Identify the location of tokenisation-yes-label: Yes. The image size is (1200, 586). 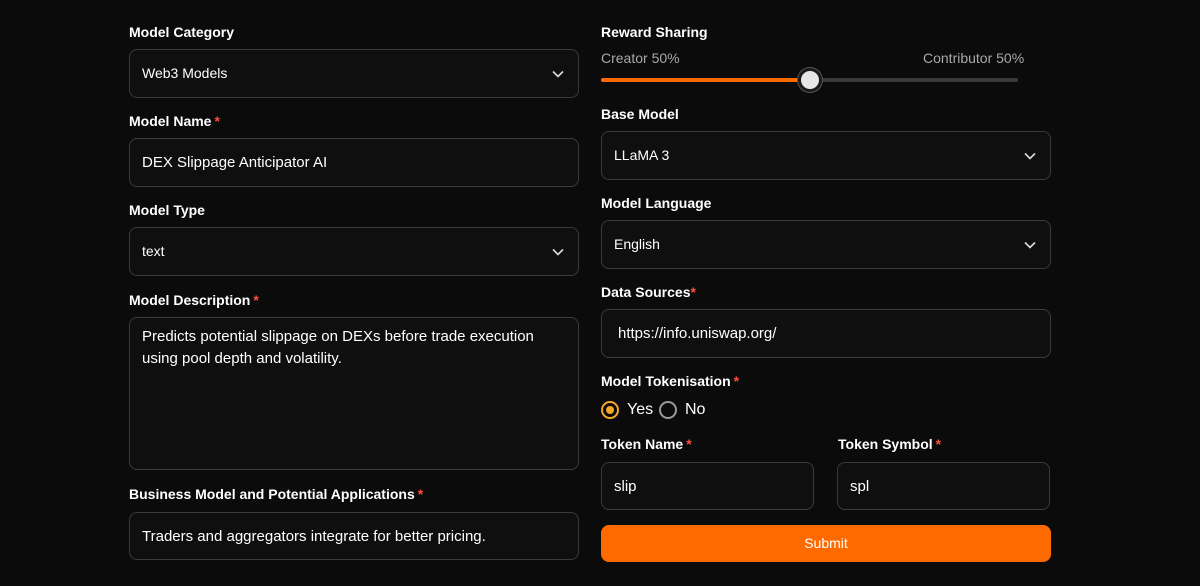
(640, 410).